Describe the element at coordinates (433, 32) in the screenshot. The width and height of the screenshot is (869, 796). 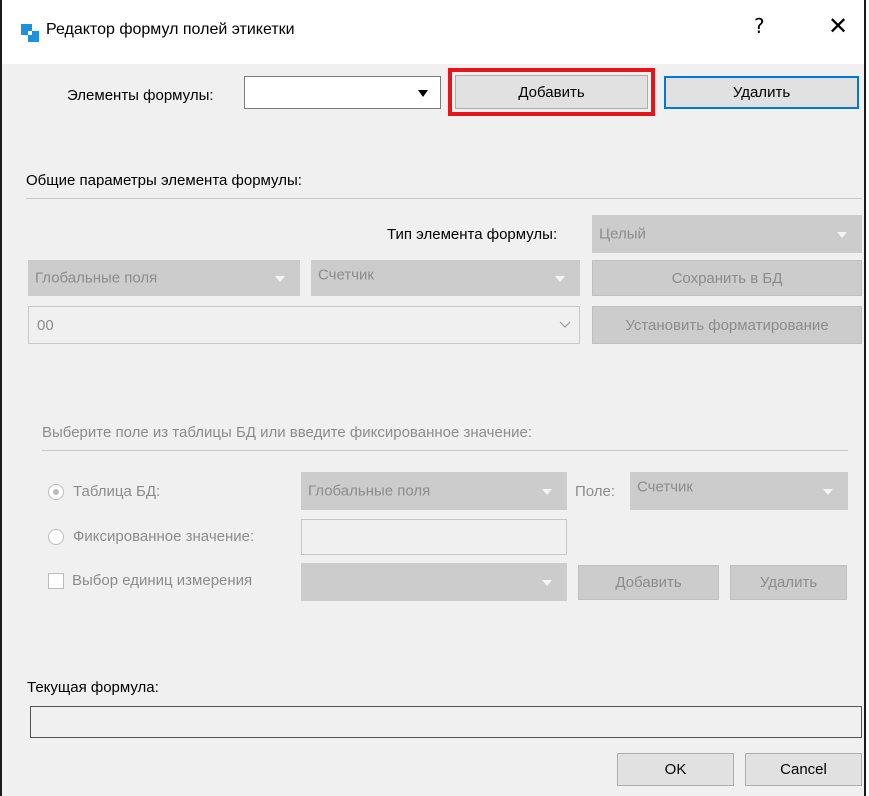
I see `title-bar: Редактор формул полей этикетки ? ✕` at that location.